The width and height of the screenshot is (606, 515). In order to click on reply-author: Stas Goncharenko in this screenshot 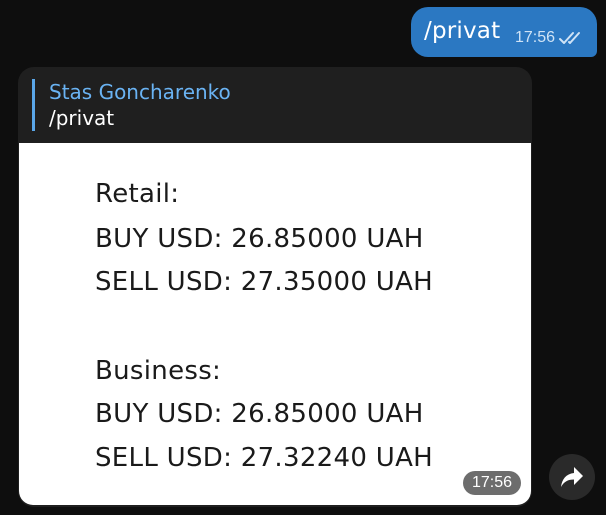, I will do `click(140, 92)`.